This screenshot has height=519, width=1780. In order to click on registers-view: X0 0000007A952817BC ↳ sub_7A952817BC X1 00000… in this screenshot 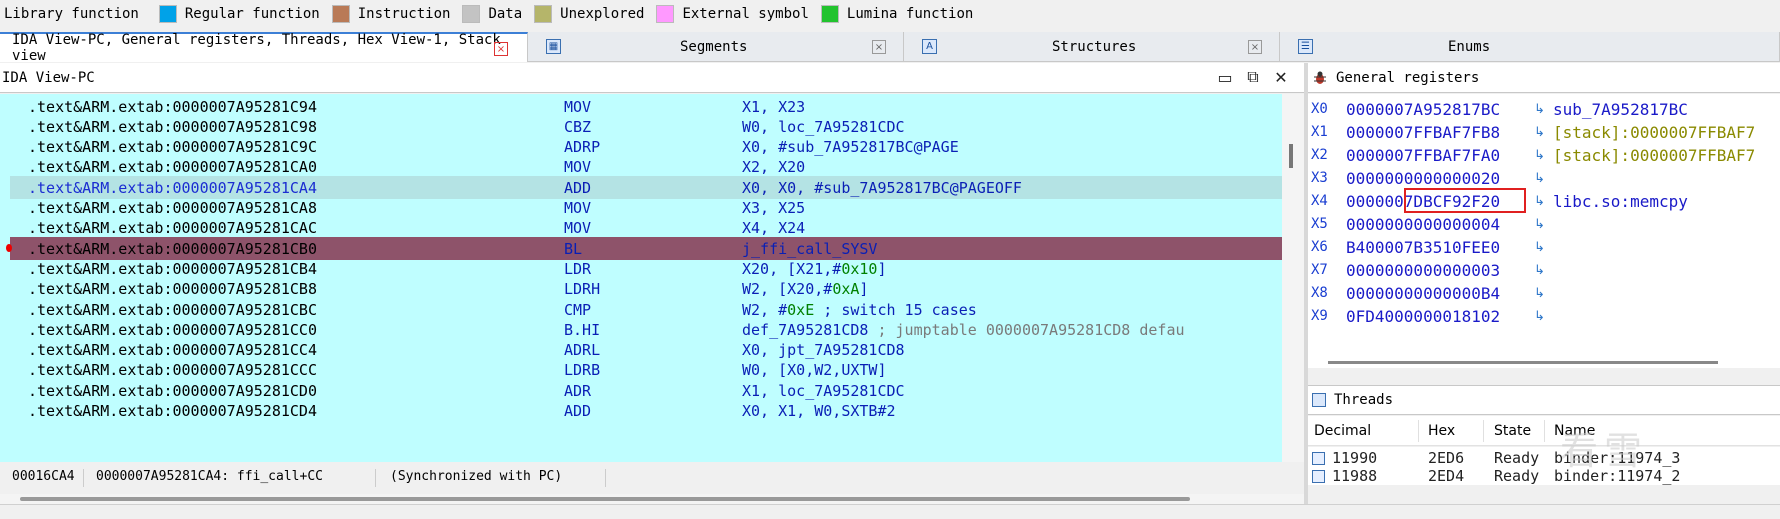, I will do `click(1544, 225)`.